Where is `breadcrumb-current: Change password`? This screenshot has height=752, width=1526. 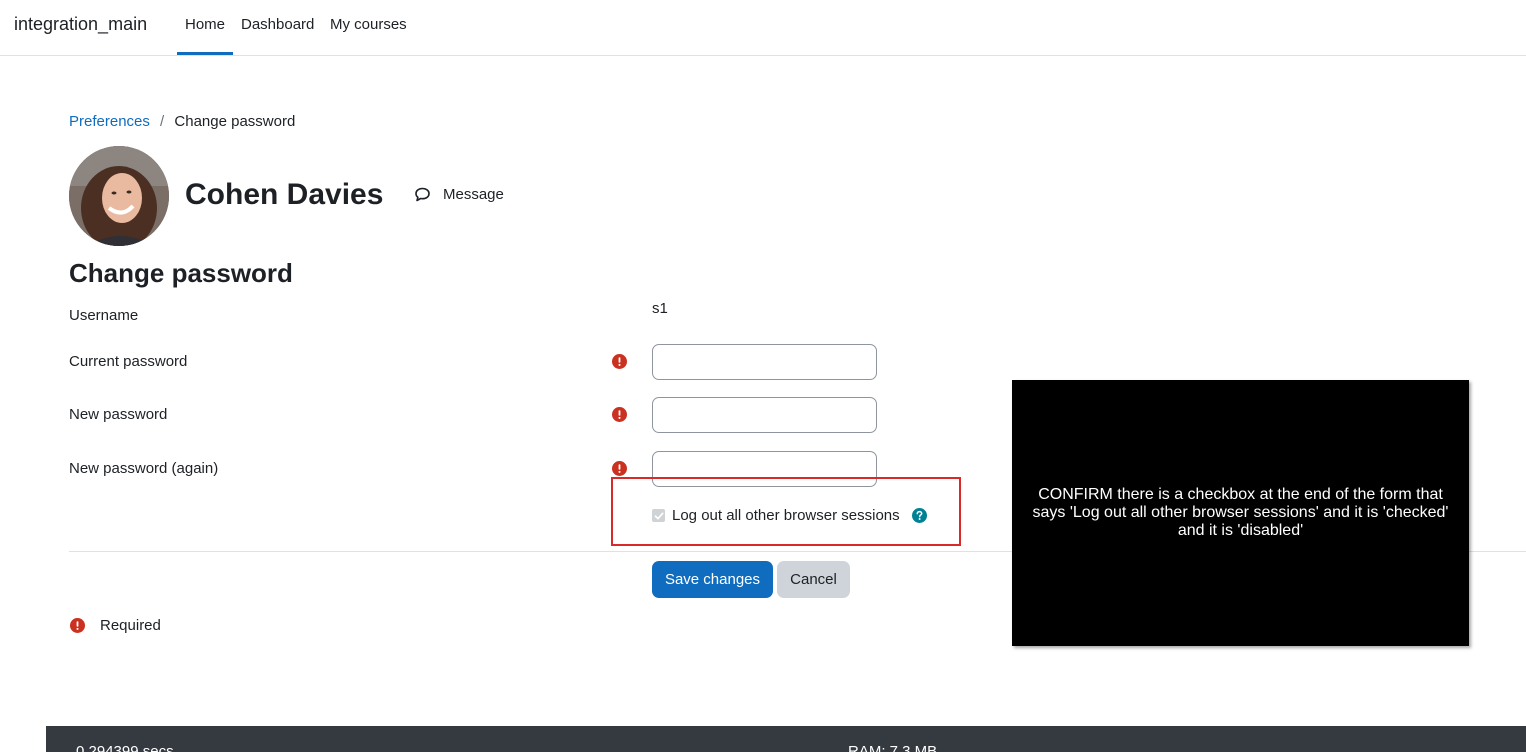 breadcrumb-current: Change password is located at coordinates (235, 121).